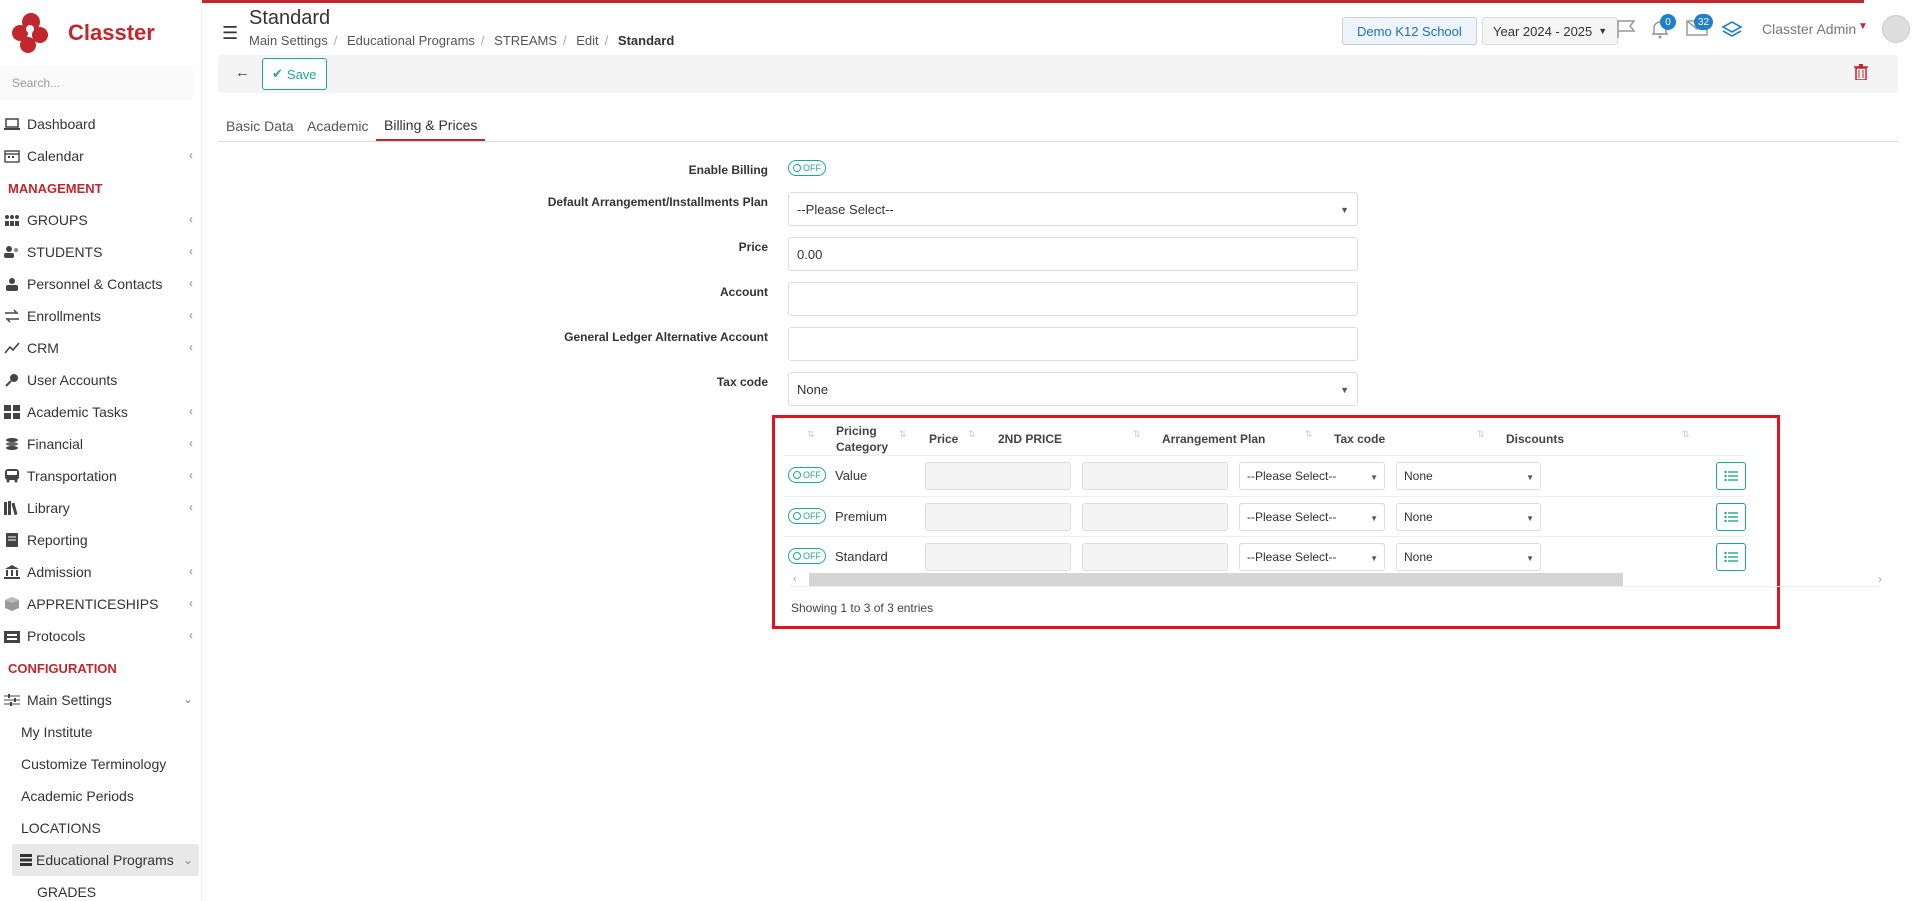  What do you see at coordinates (100, 764) in the screenshot?
I see `sidebar-subitem-customize-terminology: Customize Terminology` at bounding box center [100, 764].